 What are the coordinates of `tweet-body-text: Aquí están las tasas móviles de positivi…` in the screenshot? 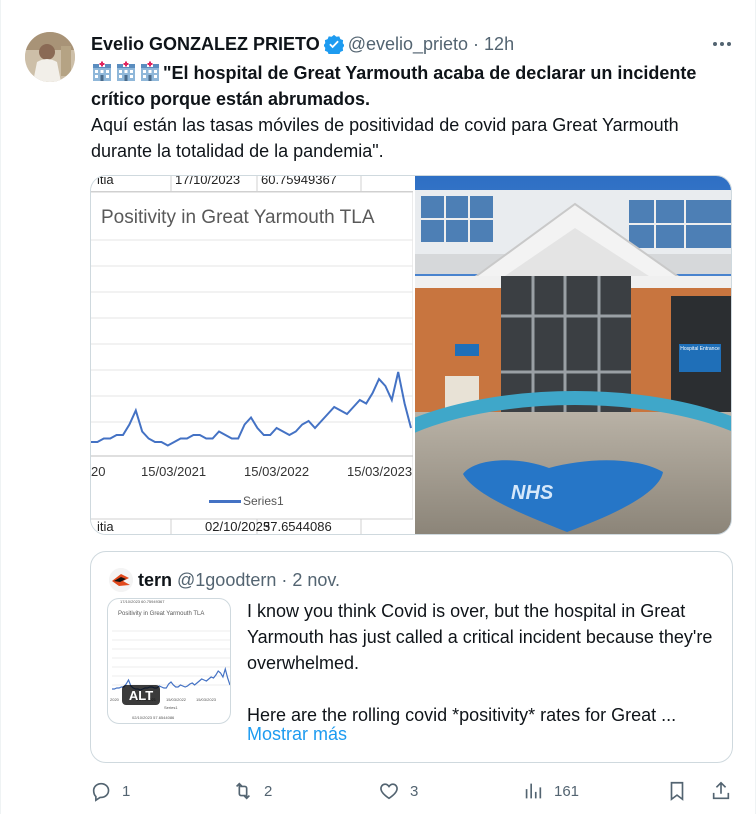 It's located at (385, 138).